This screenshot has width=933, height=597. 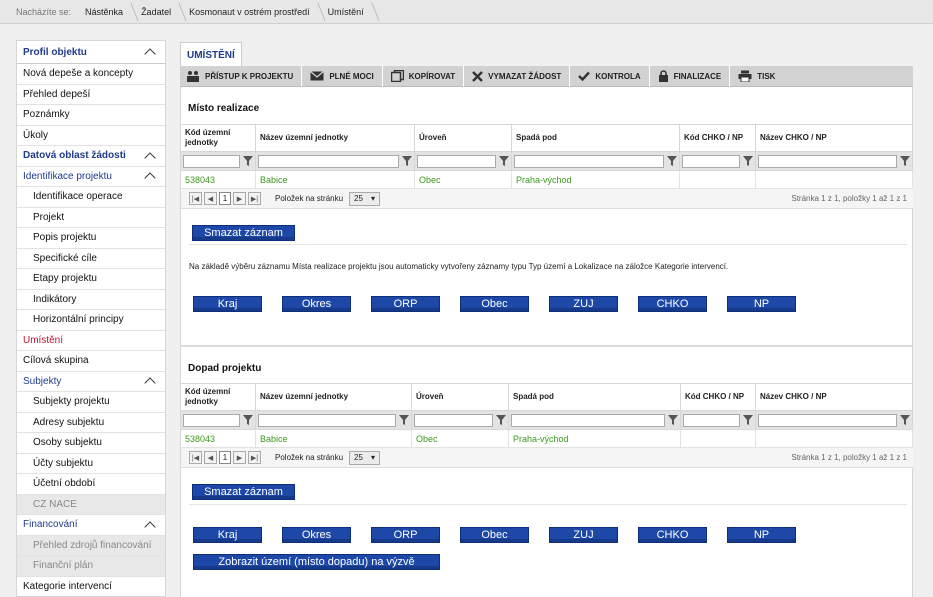 What do you see at coordinates (243, 233) in the screenshot?
I see `delete-record-button-realizace: Smazat záznam` at bounding box center [243, 233].